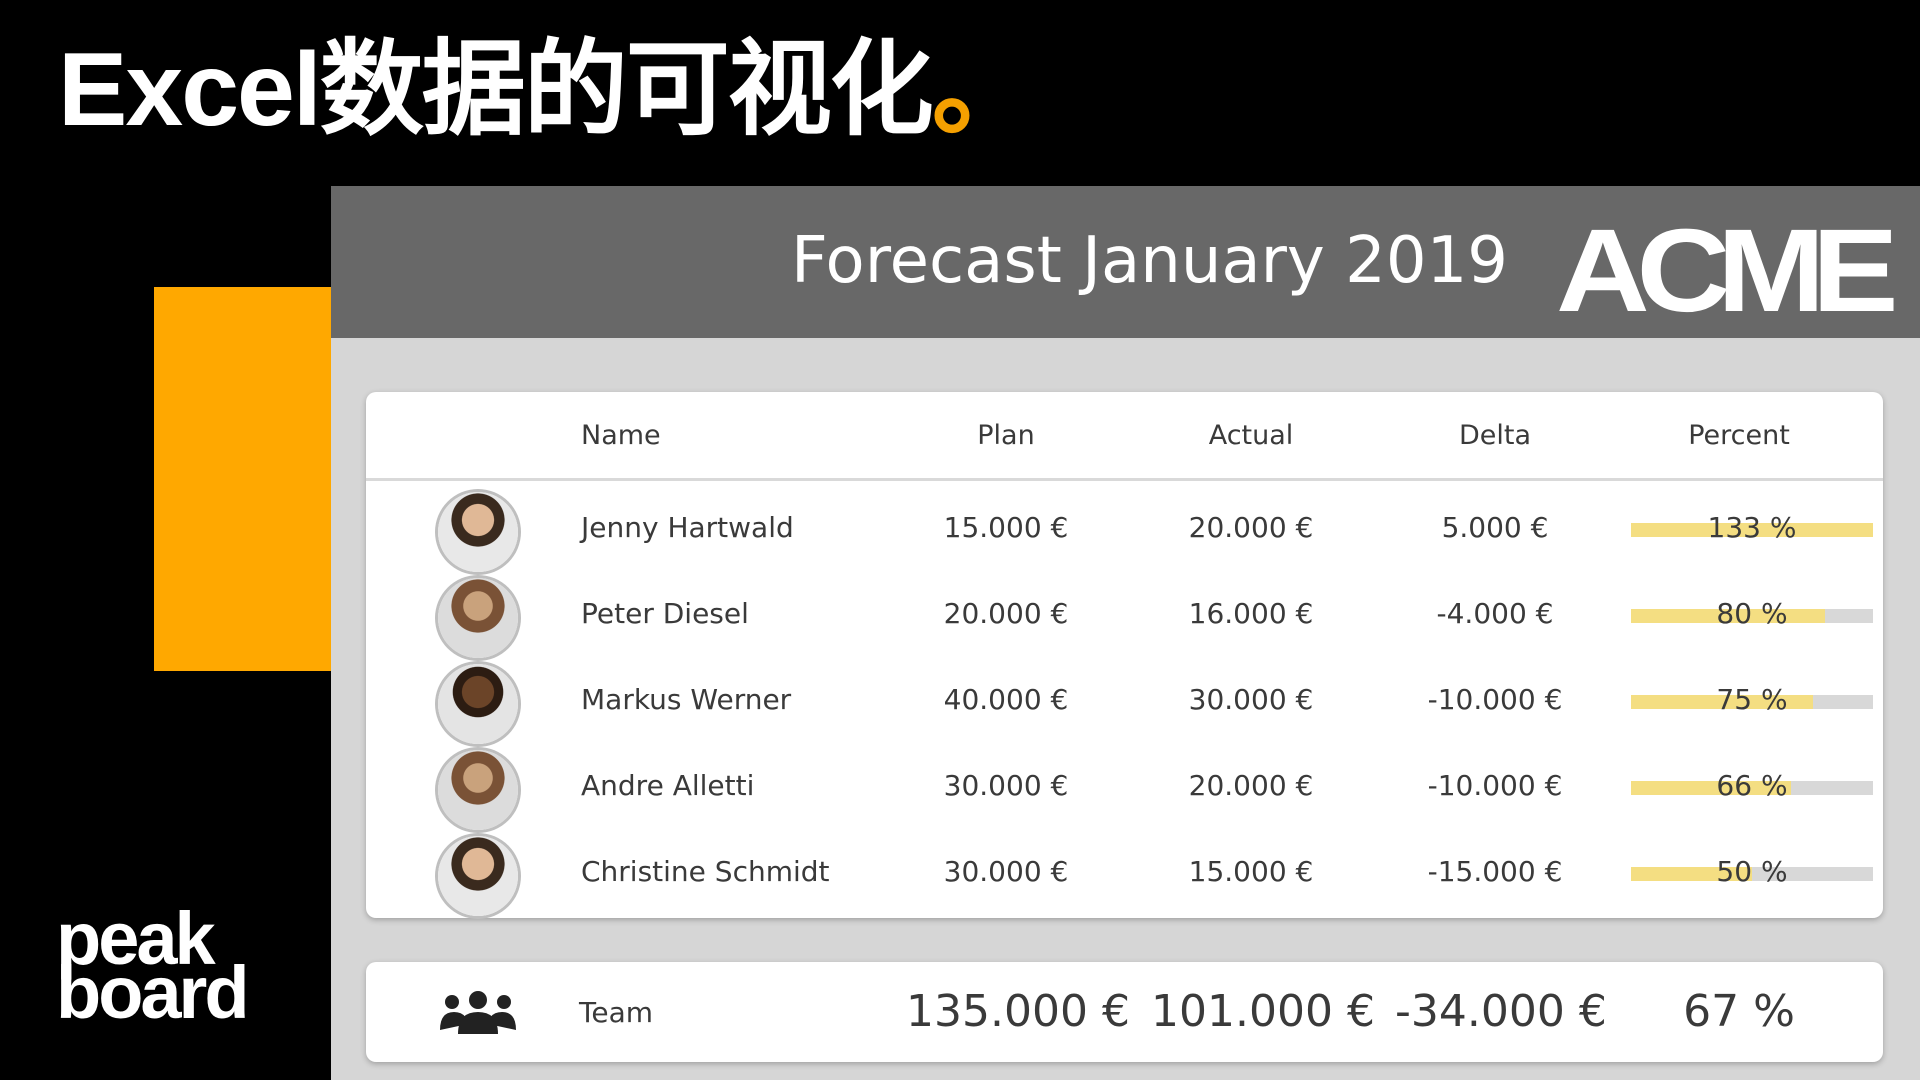 This screenshot has width=1920, height=1080. I want to click on column-header-delta: Delta, so click(1495, 435).